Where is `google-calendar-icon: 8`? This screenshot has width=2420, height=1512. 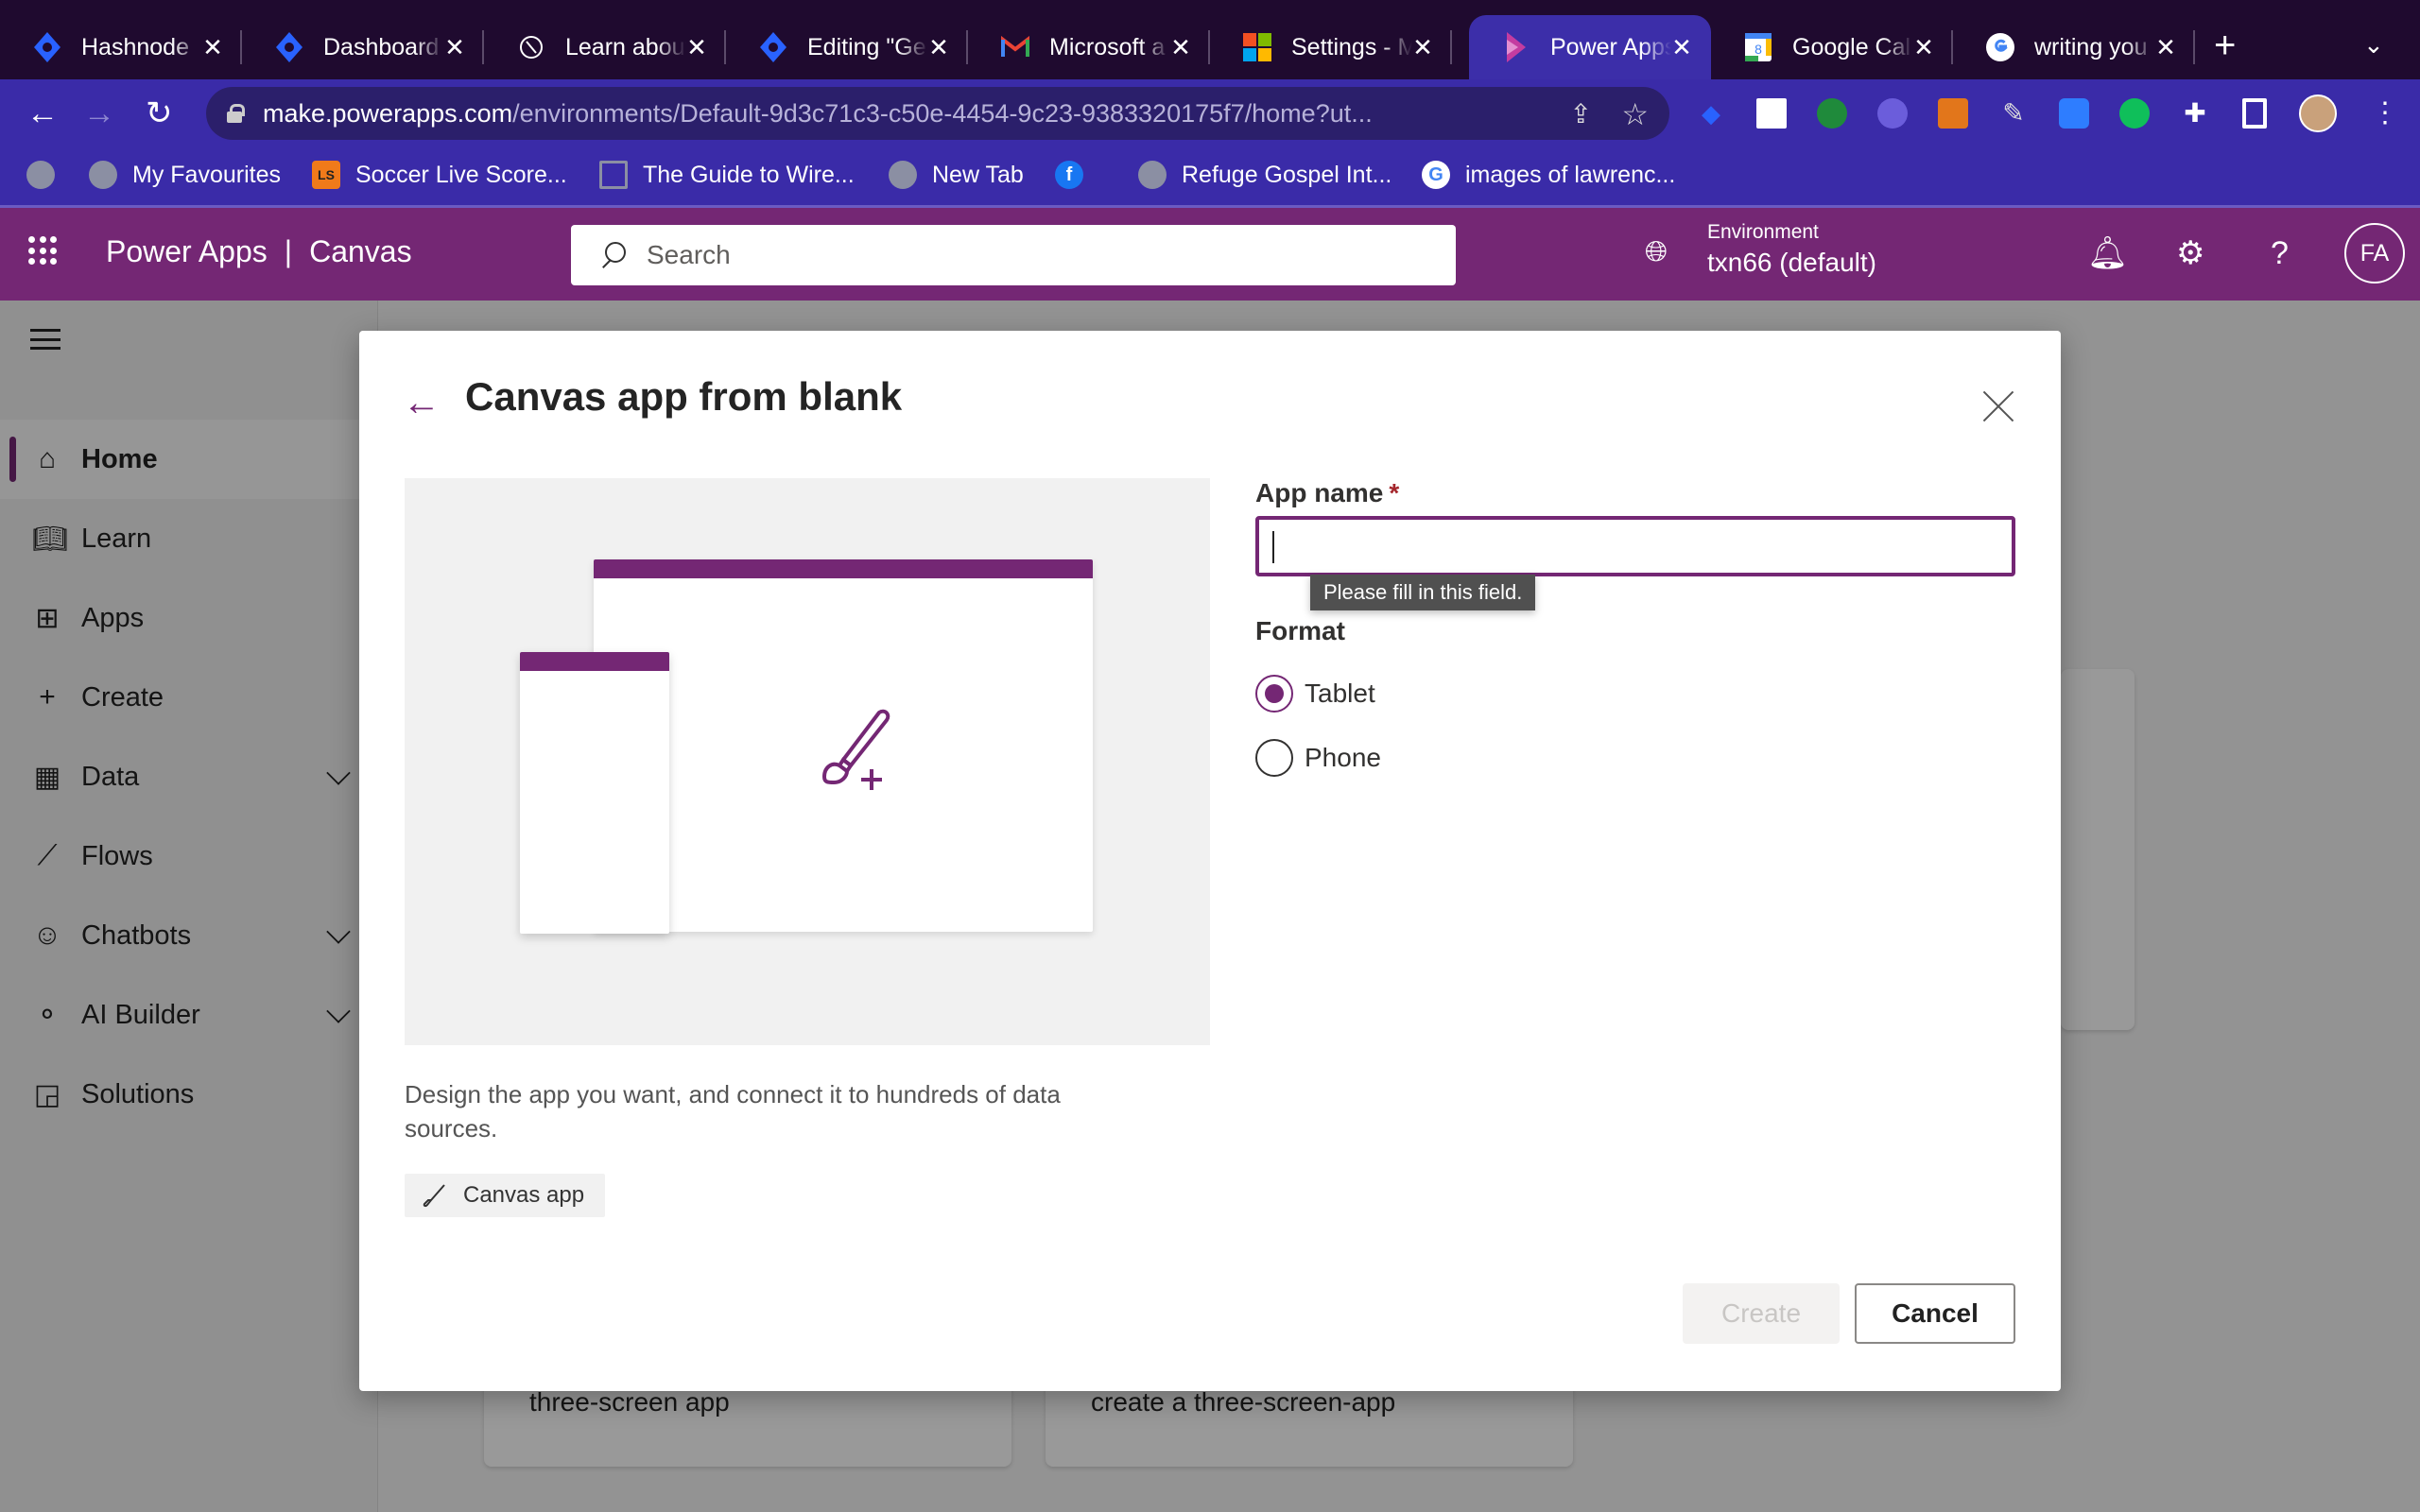 google-calendar-icon: 8 is located at coordinates (1758, 47).